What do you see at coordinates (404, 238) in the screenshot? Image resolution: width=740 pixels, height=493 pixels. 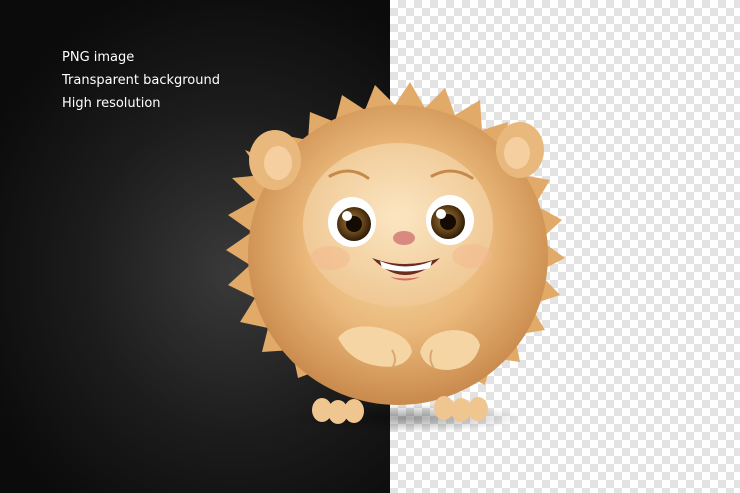 I see `nose` at bounding box center [404, 238].